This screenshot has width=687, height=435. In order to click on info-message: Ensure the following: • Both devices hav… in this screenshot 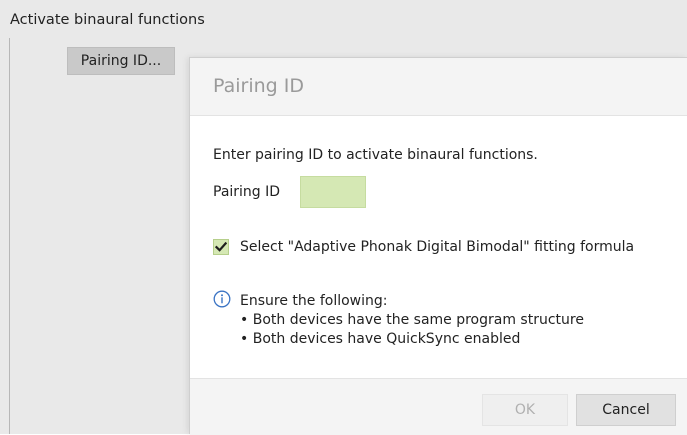, I will do `click(412, 320)`.